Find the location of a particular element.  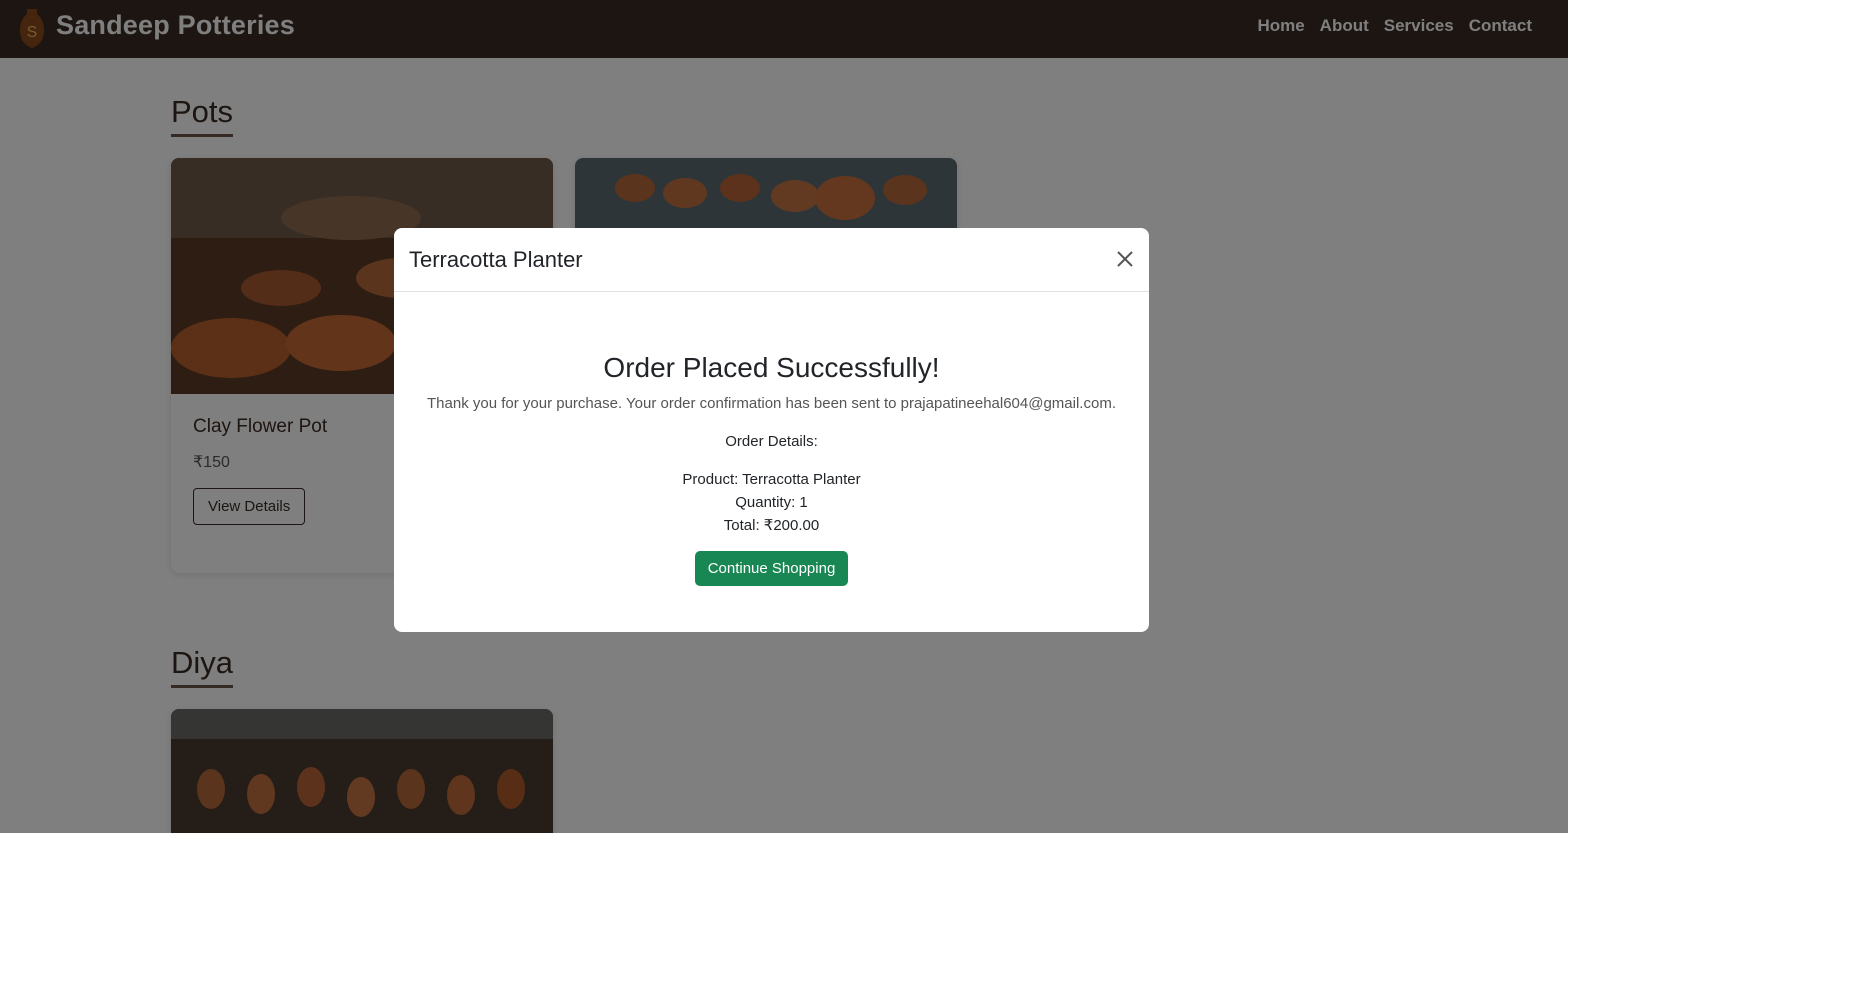

continue-shopping-button: Continue Shopping is located at coordinates (771, 568).